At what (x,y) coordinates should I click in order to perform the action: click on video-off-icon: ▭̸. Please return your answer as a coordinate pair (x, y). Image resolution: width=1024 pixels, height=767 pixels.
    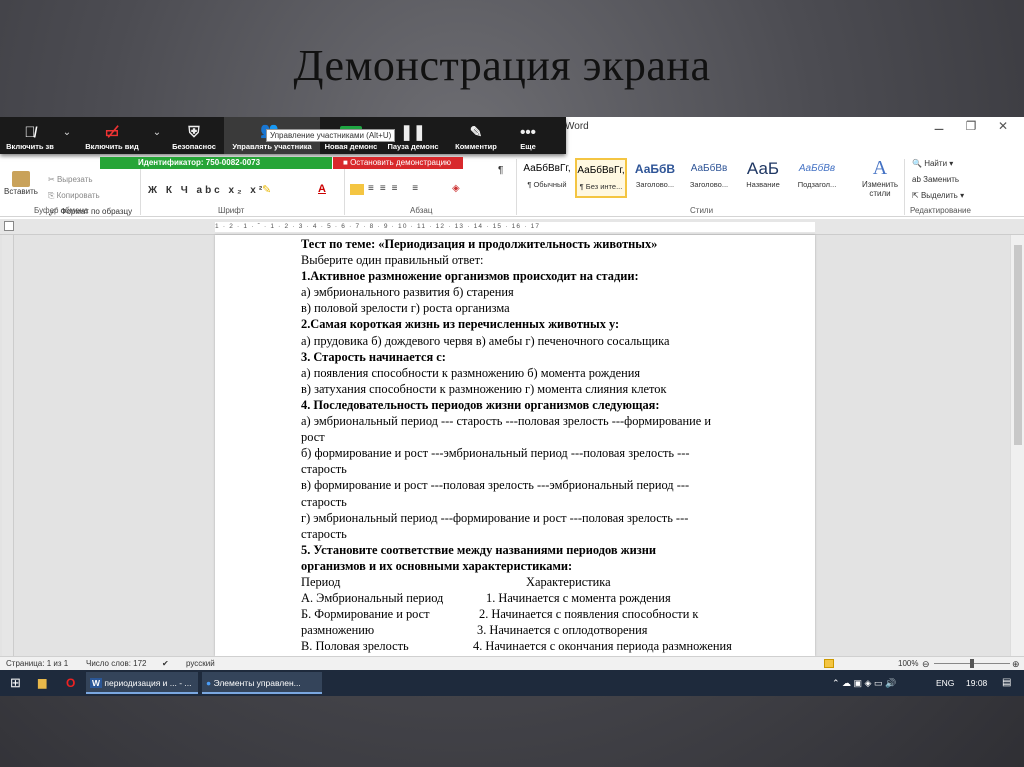
    Looking at the image, I should click on (112, 132).